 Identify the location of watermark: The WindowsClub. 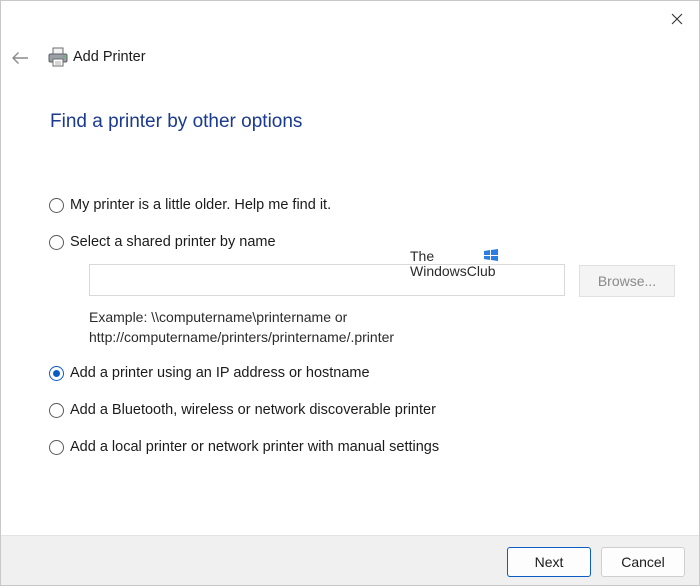
(453, 264).